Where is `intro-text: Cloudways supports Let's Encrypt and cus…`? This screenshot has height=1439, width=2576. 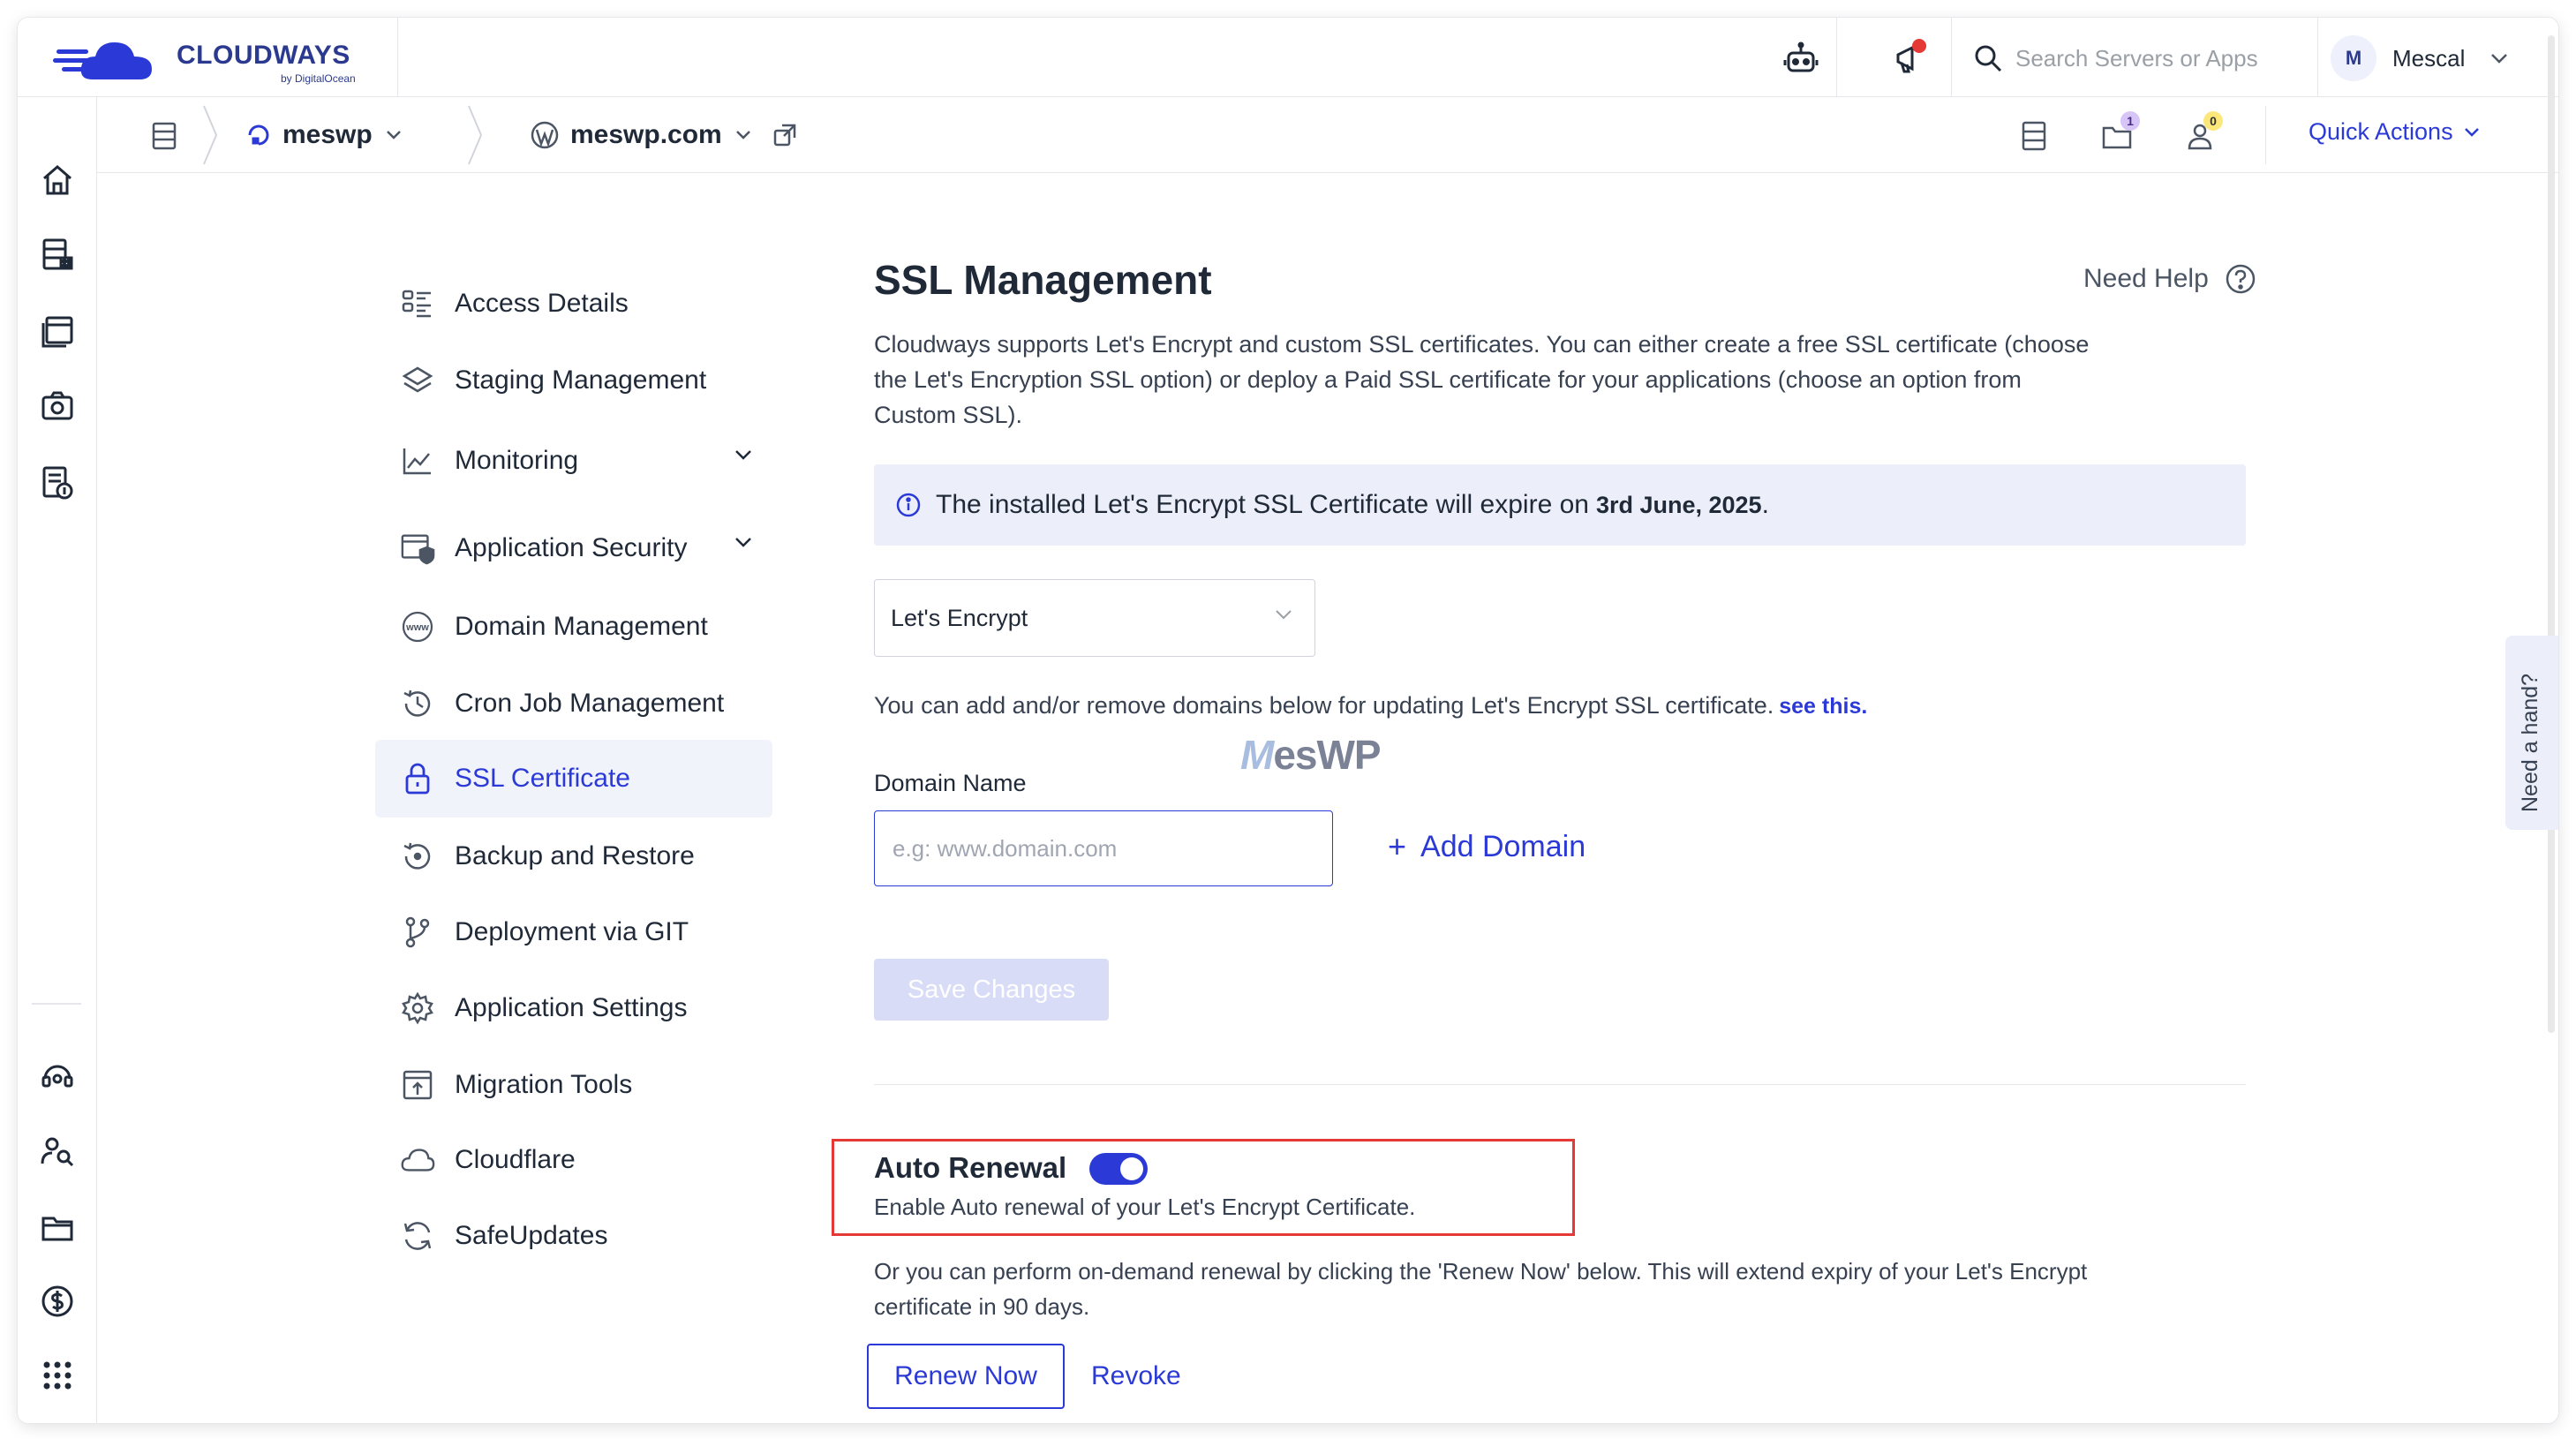 intro-text: Cloudways supports Let's Encrypt and cus… is located at coordinates (1482, 379).